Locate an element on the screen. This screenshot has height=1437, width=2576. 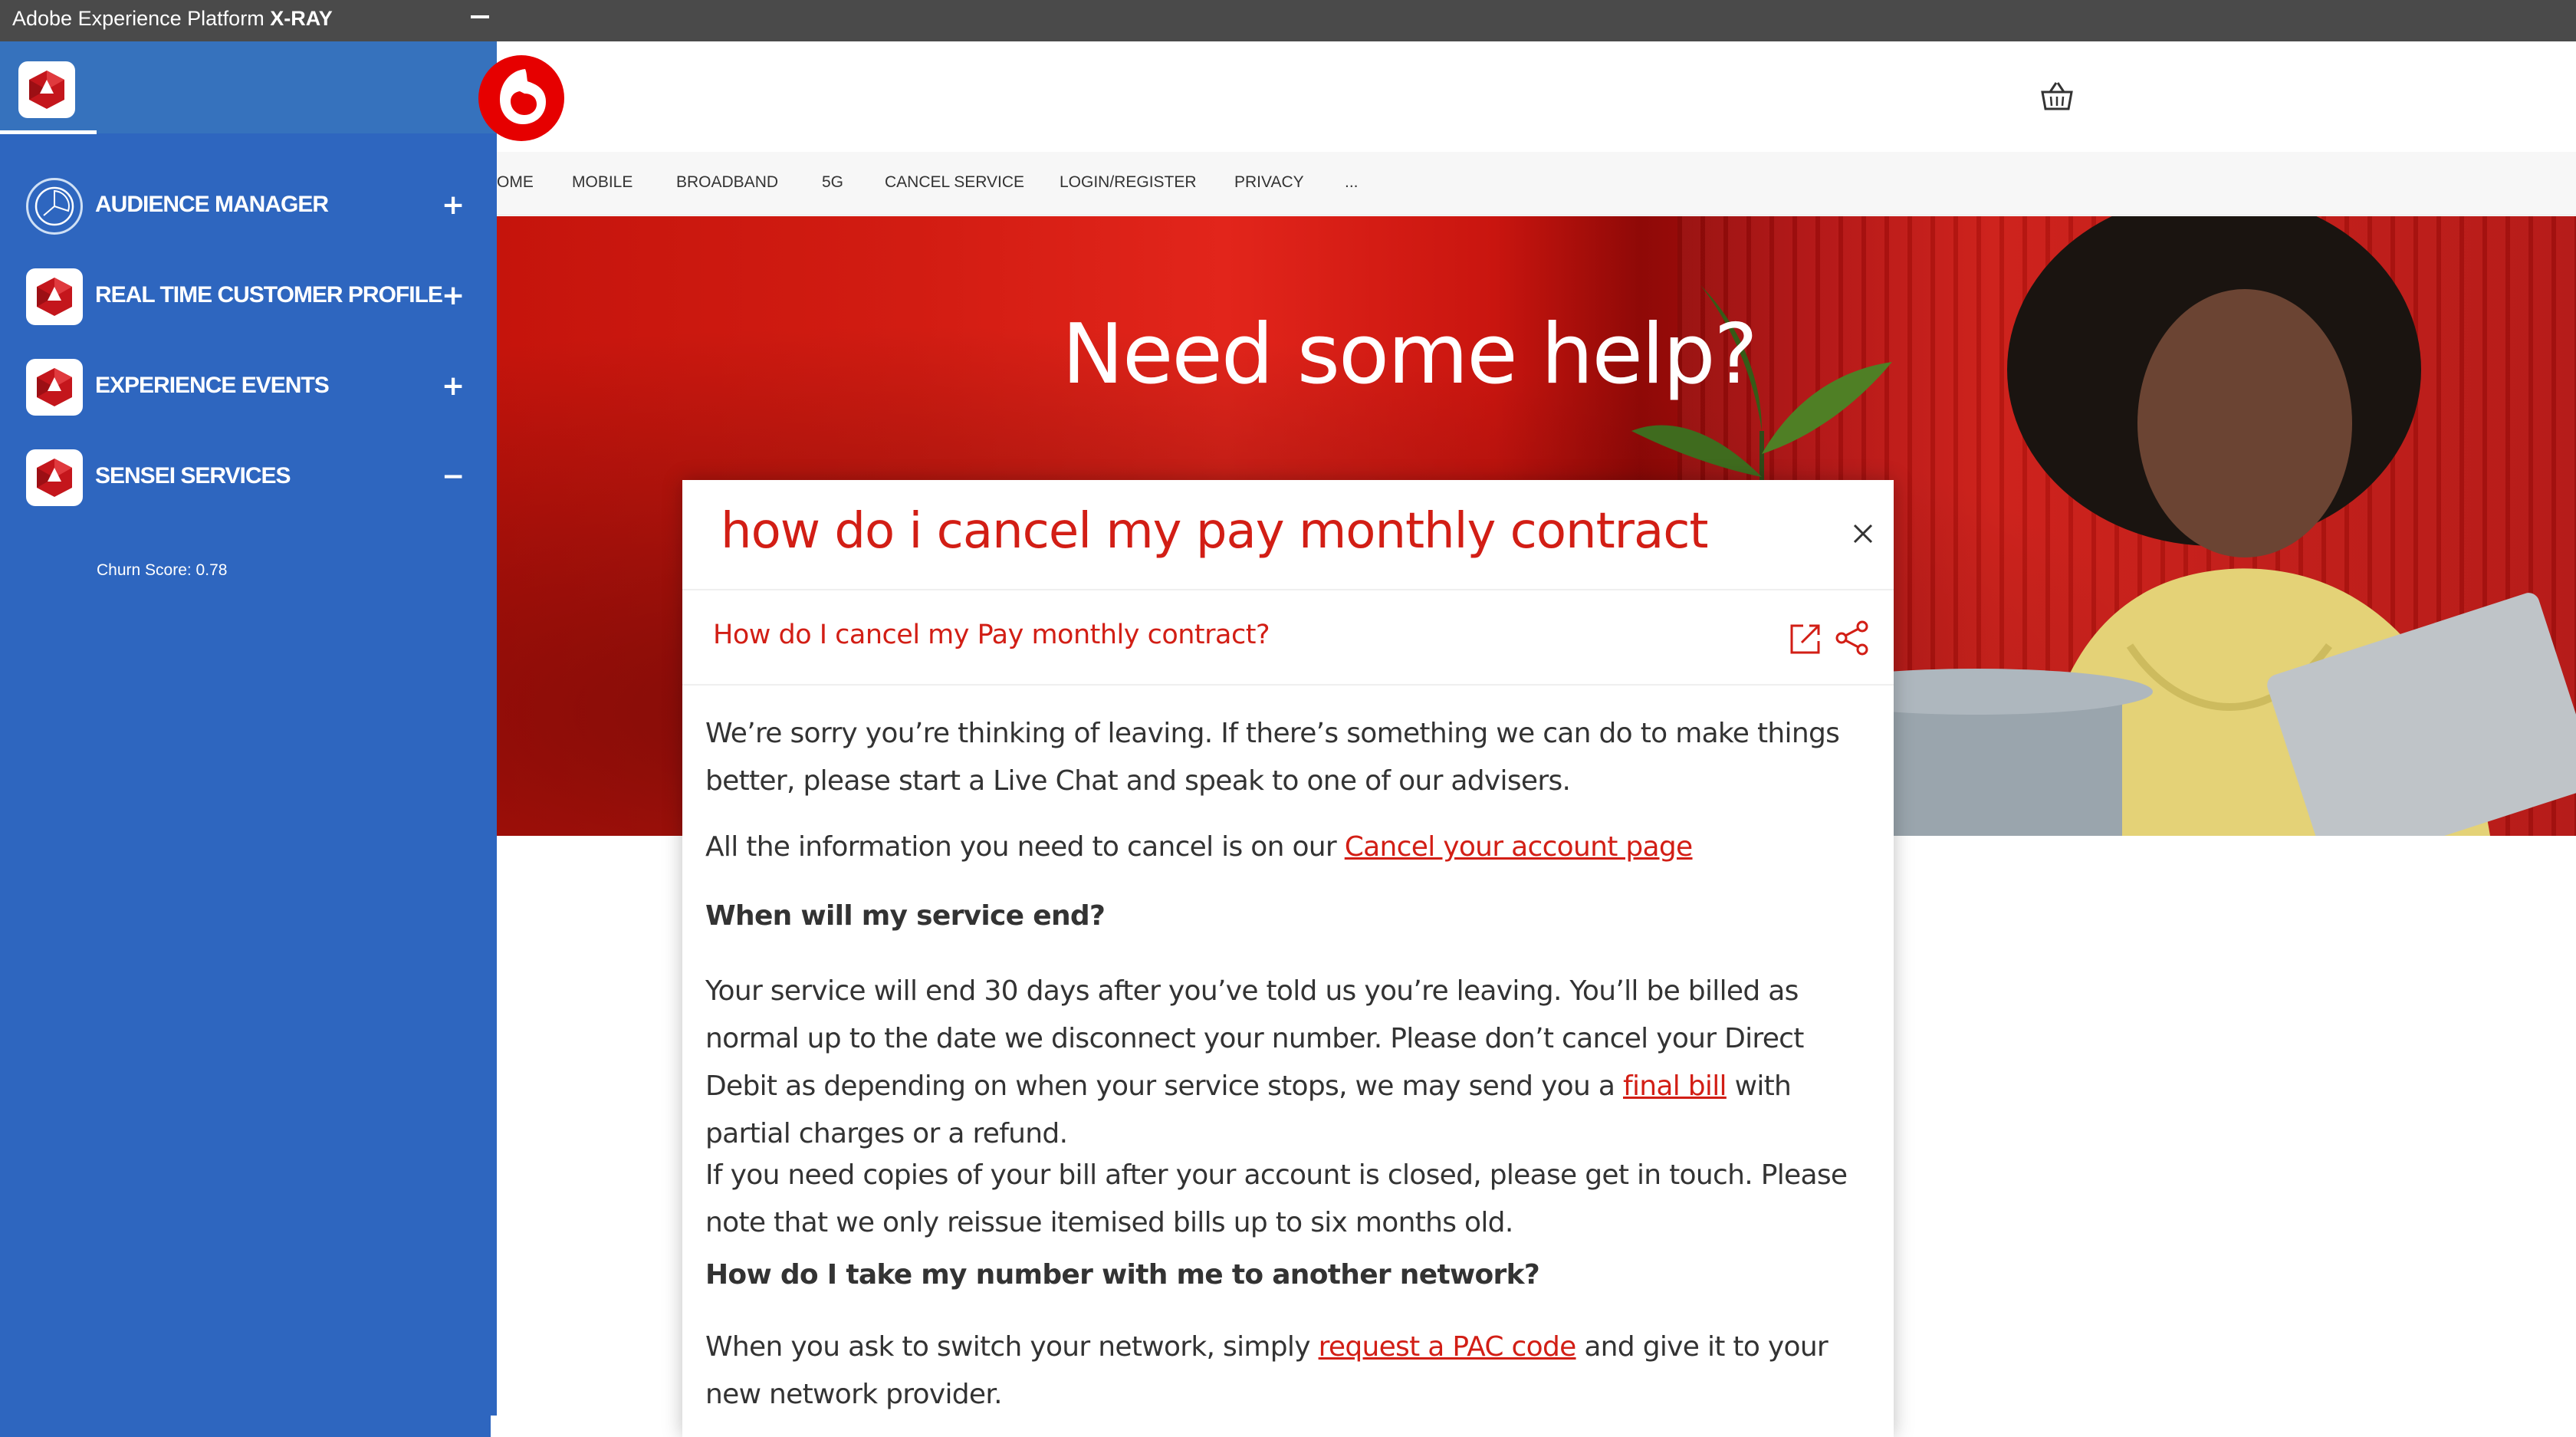
panel-item-real-time-customer-profile: REAL TIME CUSTOMER PROFILE + is located at coordinates (248, 296).